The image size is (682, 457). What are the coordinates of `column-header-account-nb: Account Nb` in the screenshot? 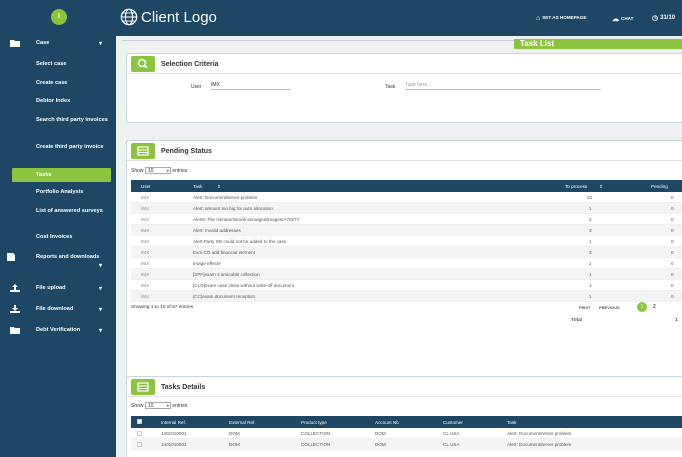 It's located at (387, 422).